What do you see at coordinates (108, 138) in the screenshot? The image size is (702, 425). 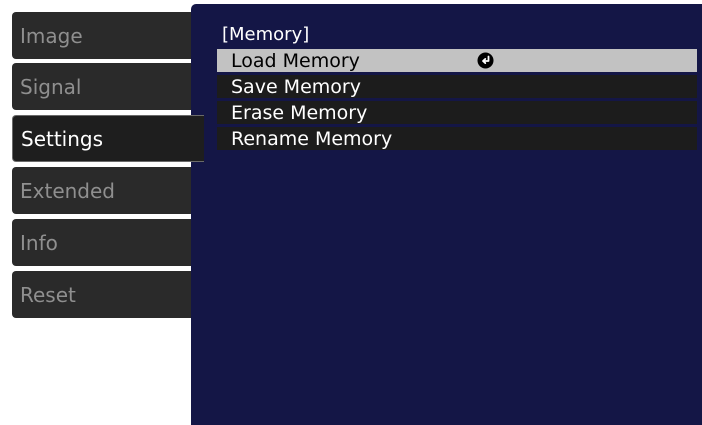 I see `tab-settings: Settings` at bounding box center [108, 138].